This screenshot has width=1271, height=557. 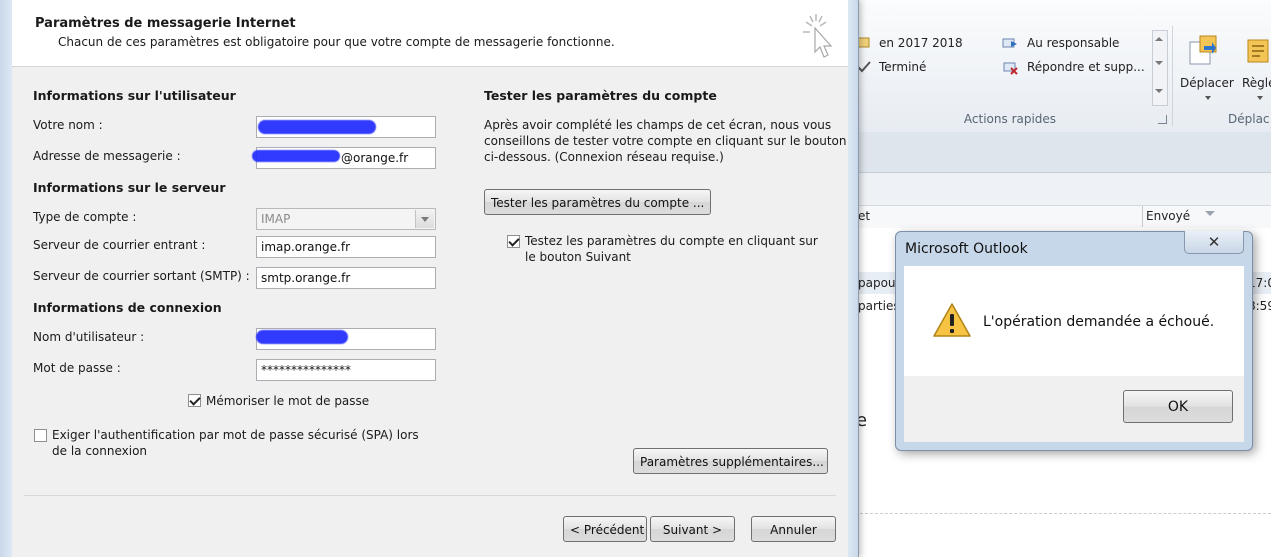 I want to click on sort-arrow-icon, so click(x=1210, y=213).